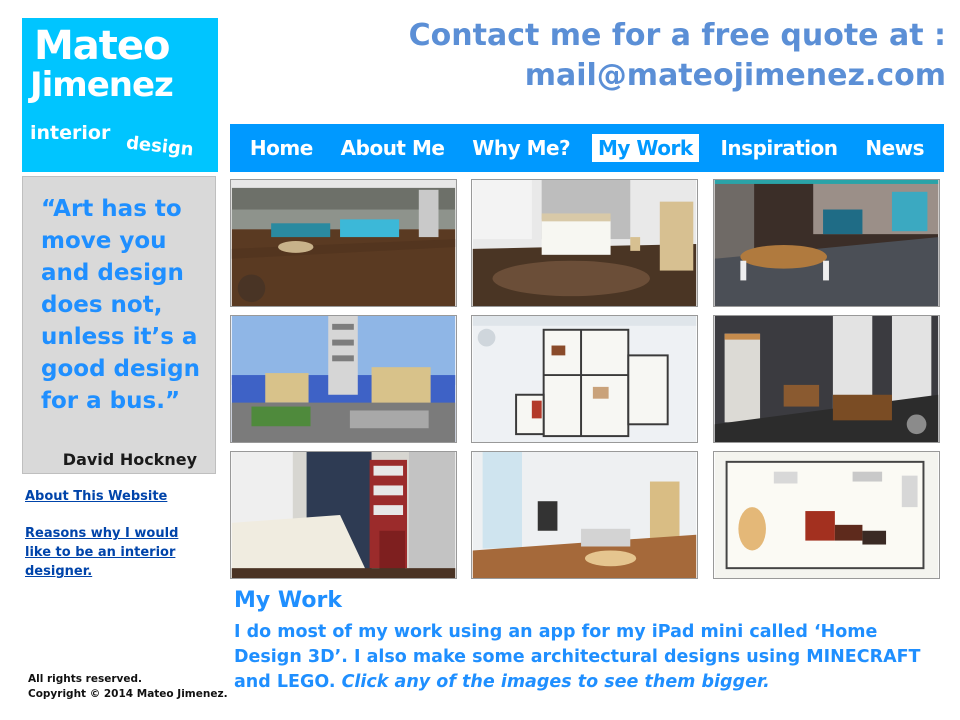  I want to click on contact-line: Contact me for a free quote at :, so click(677, 35).